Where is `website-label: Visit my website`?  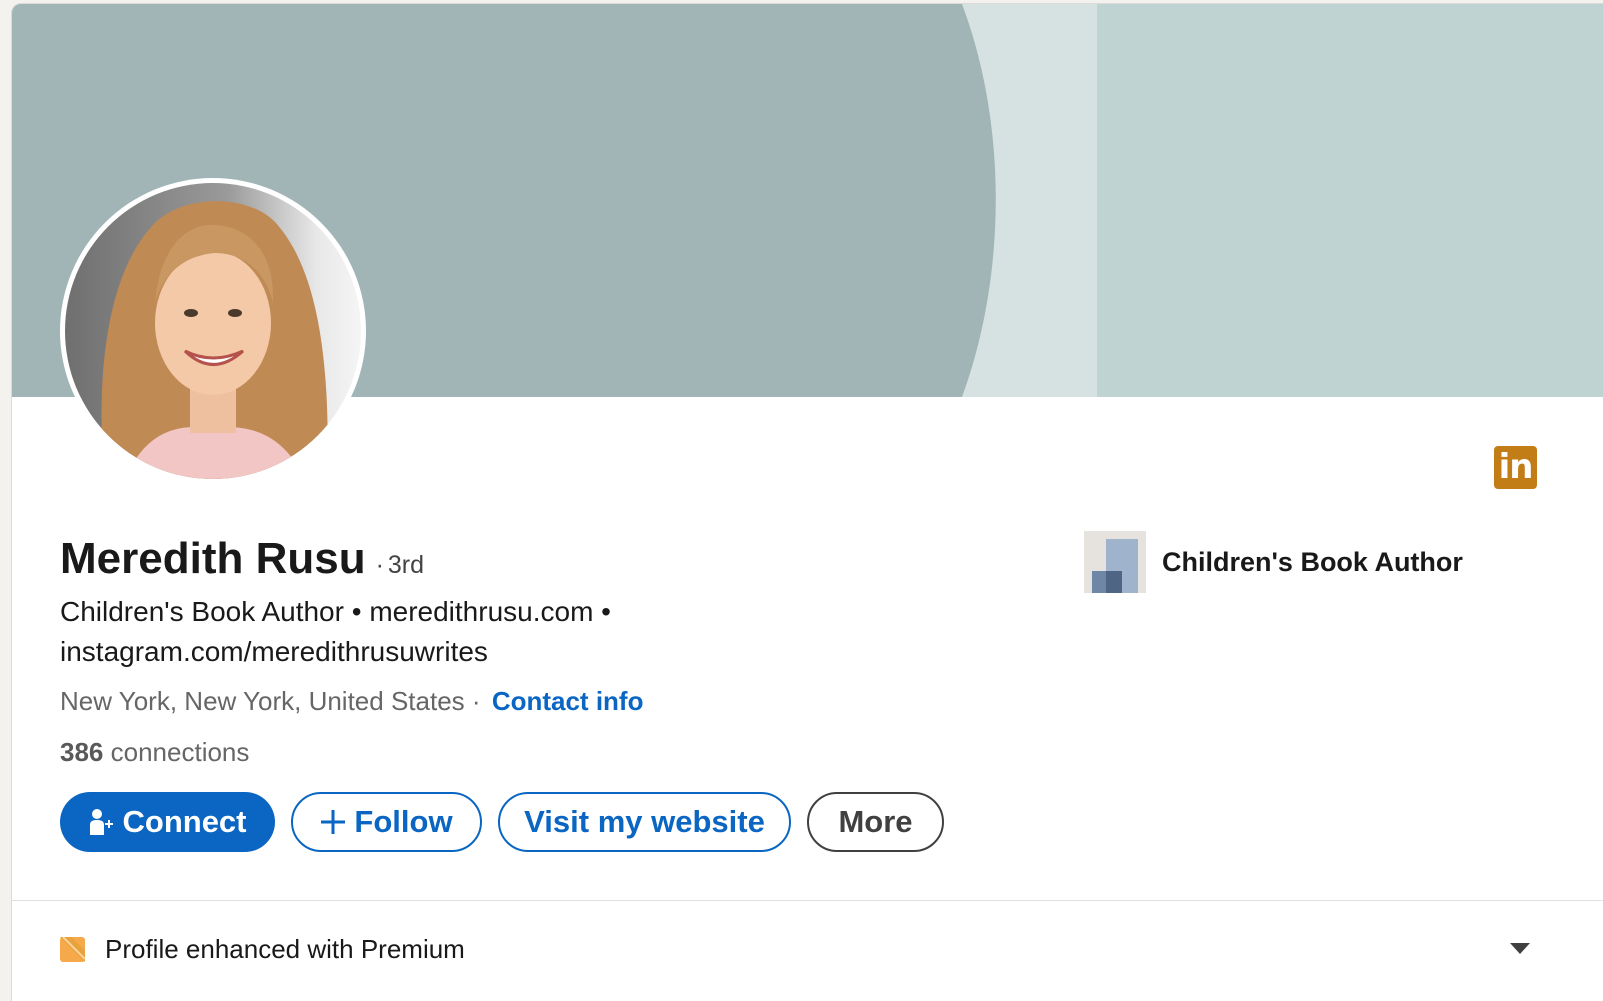 website-label: Visit my website is located at coordinates (644, 821).